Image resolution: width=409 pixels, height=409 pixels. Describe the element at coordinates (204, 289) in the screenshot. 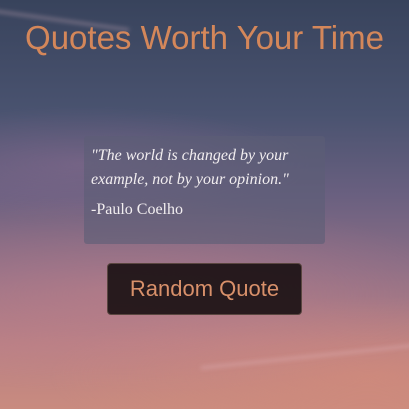

I see `random-quote-button: Random Quote` at that location.